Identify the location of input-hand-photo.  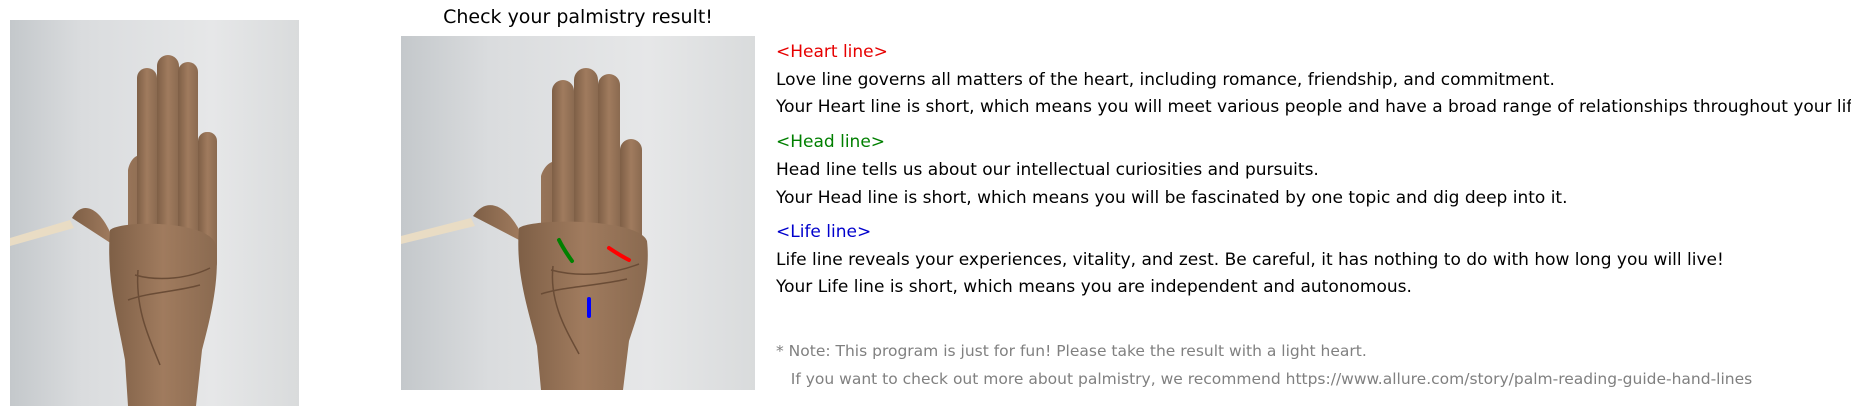
(154, 213).